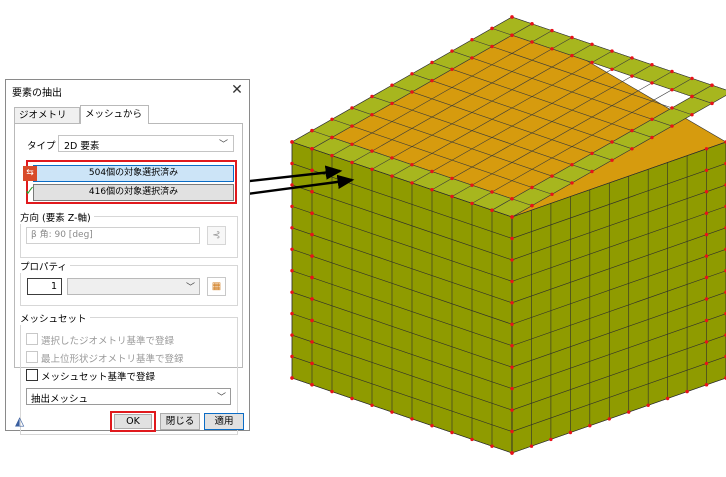 This screenshot has width=726, height=477. What do you see at coordinates (32, 375) in the screenshot?
I see `checkbox-box` at bounding box center [32, 375].